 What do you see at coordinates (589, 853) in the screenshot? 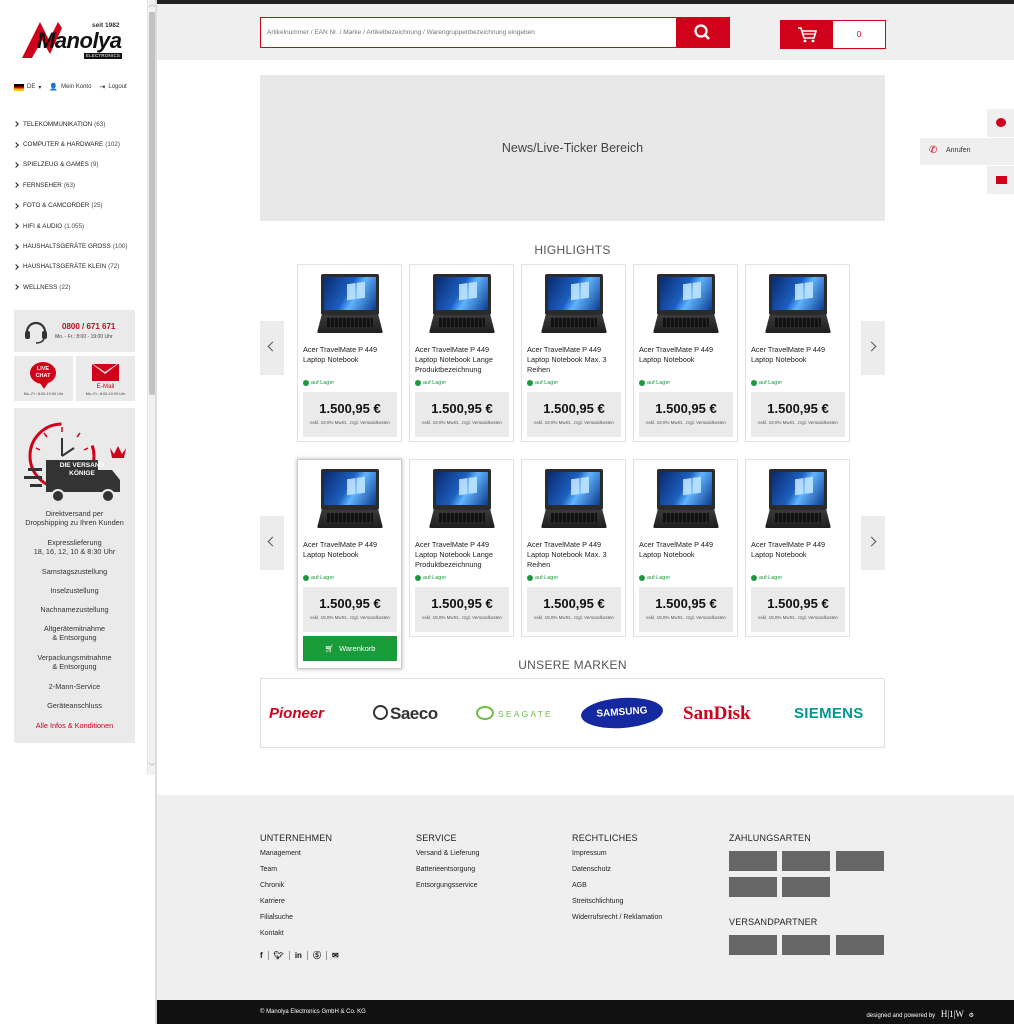
I see `footer-link-impressum: Impressum` at bounding box center [589, 853].